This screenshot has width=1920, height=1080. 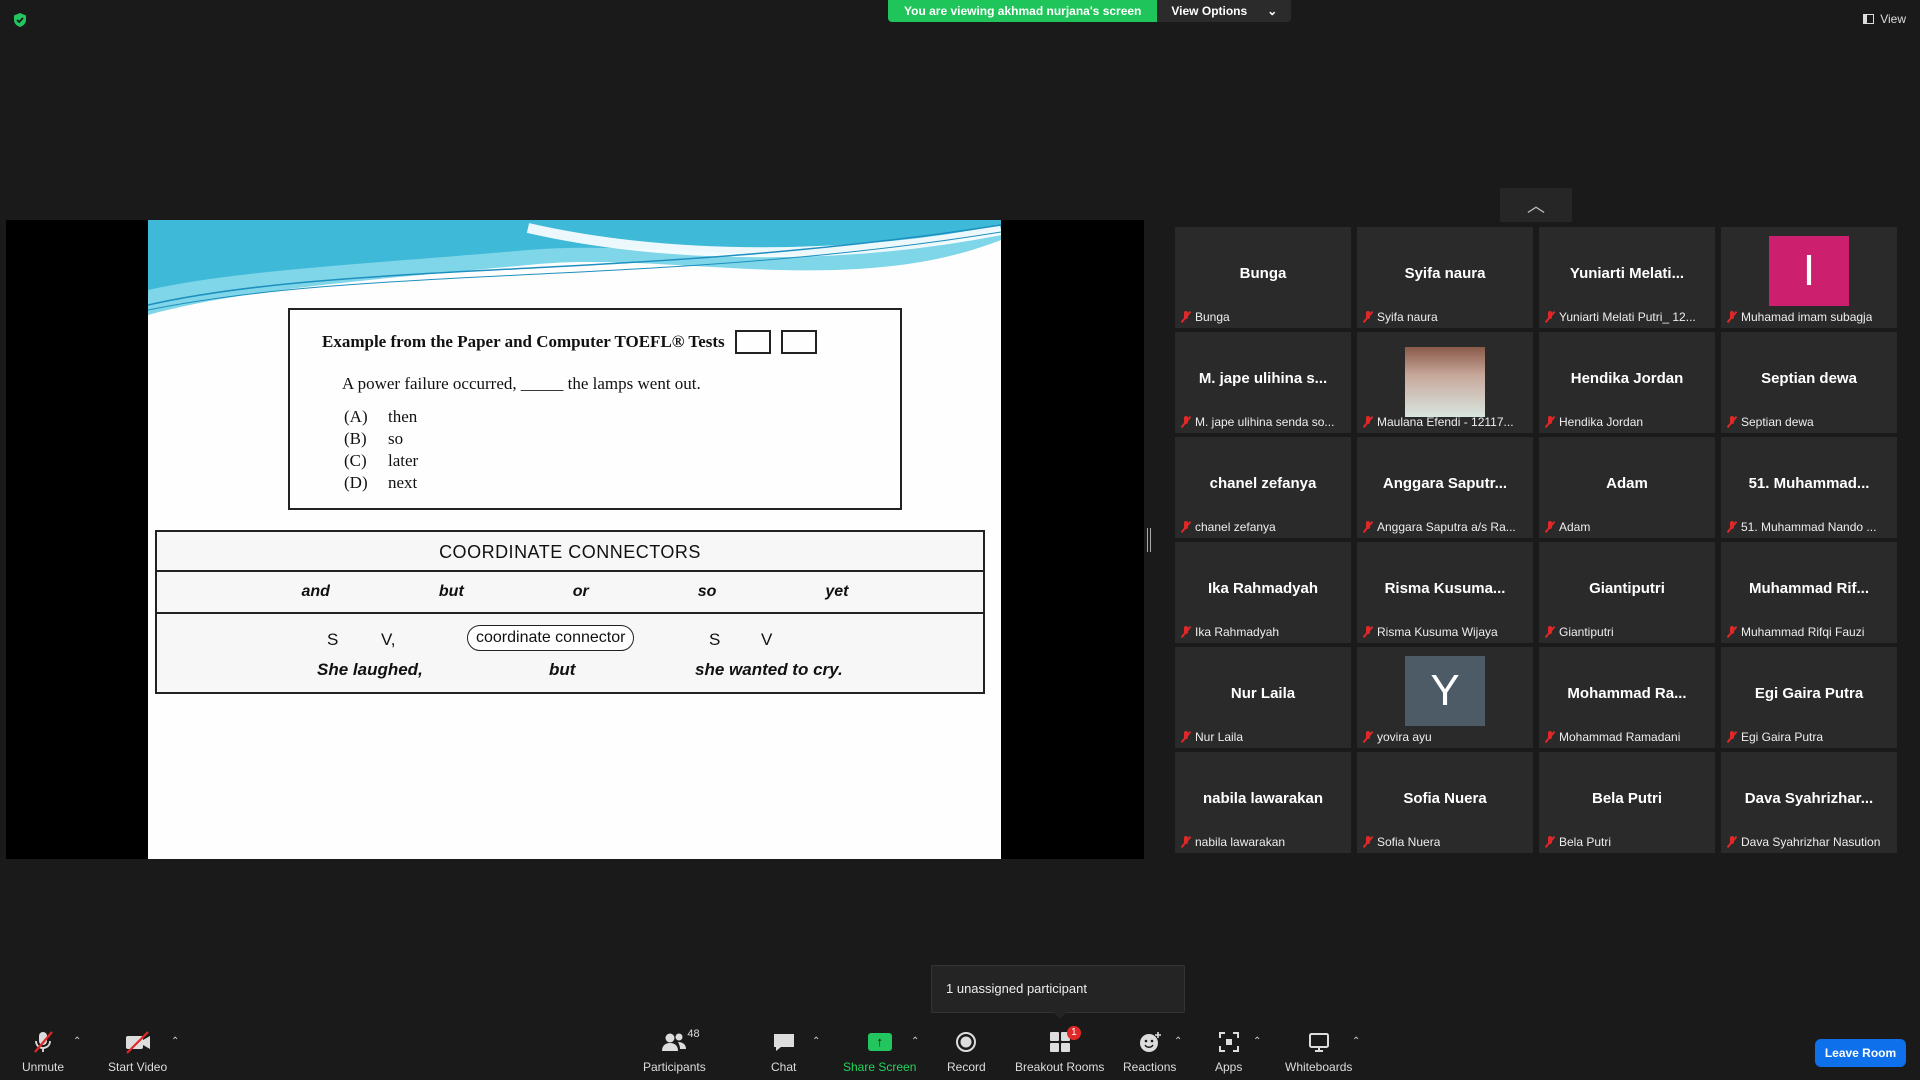 What do you see at coordinates (837, 591) in the screenshot?
I see `connector-yet: yet` at bounding box center [837, 591].